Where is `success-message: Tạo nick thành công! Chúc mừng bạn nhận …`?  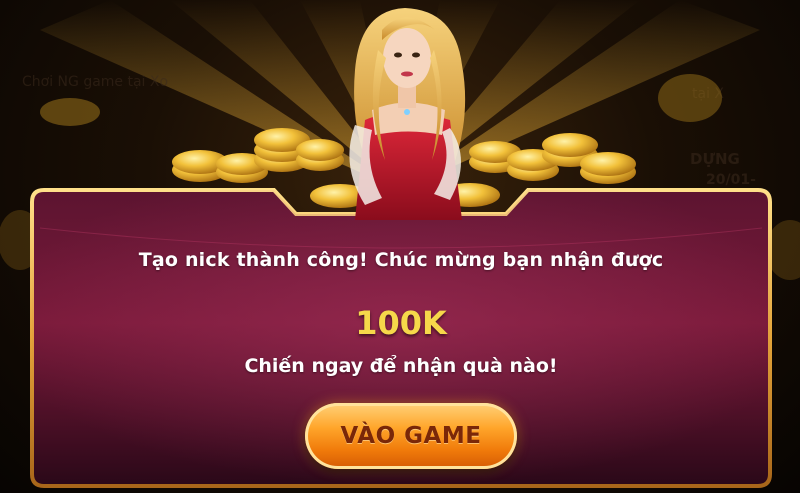 success-message: Tạo nick thành công! Chúc mừng bạn nhận … is located at coordinates (401, 260).